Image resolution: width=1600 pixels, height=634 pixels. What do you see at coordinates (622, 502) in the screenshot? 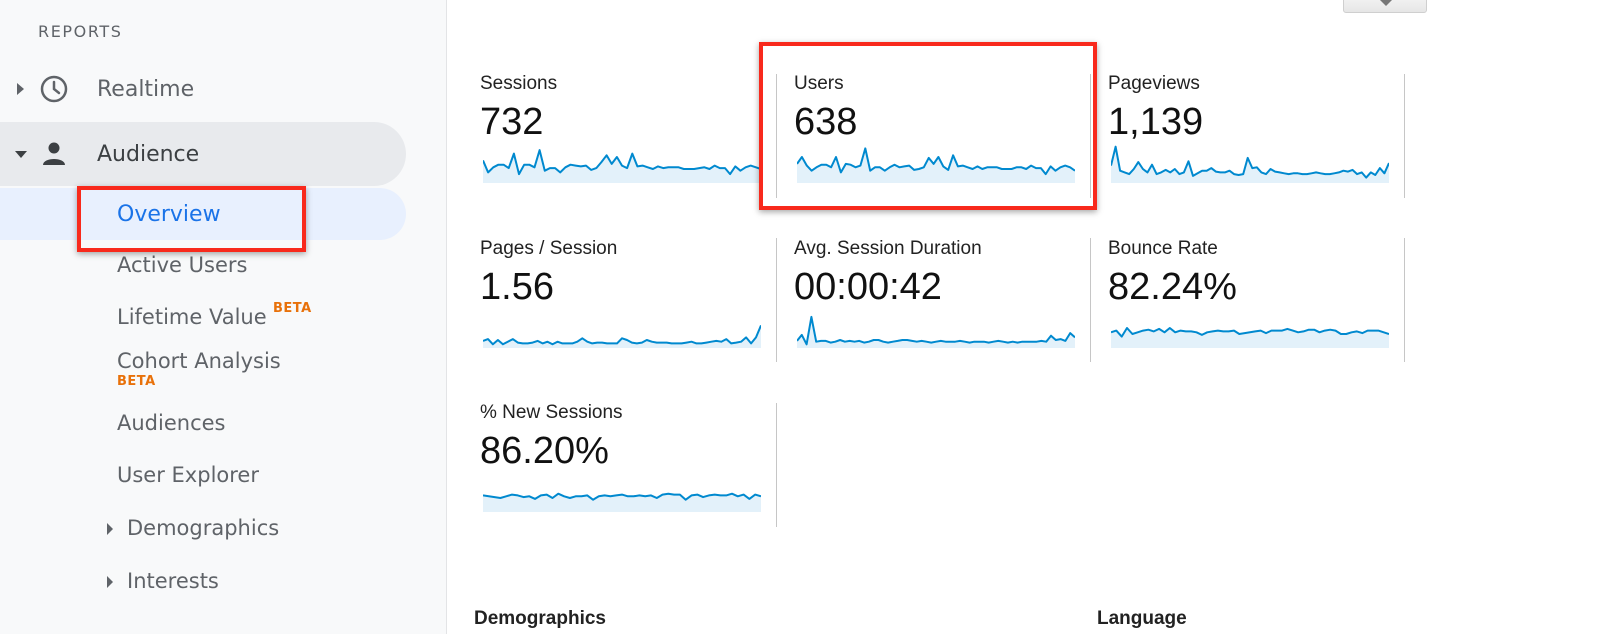
I see `sparkline-new-sessions` at bounding box center [622, 502].